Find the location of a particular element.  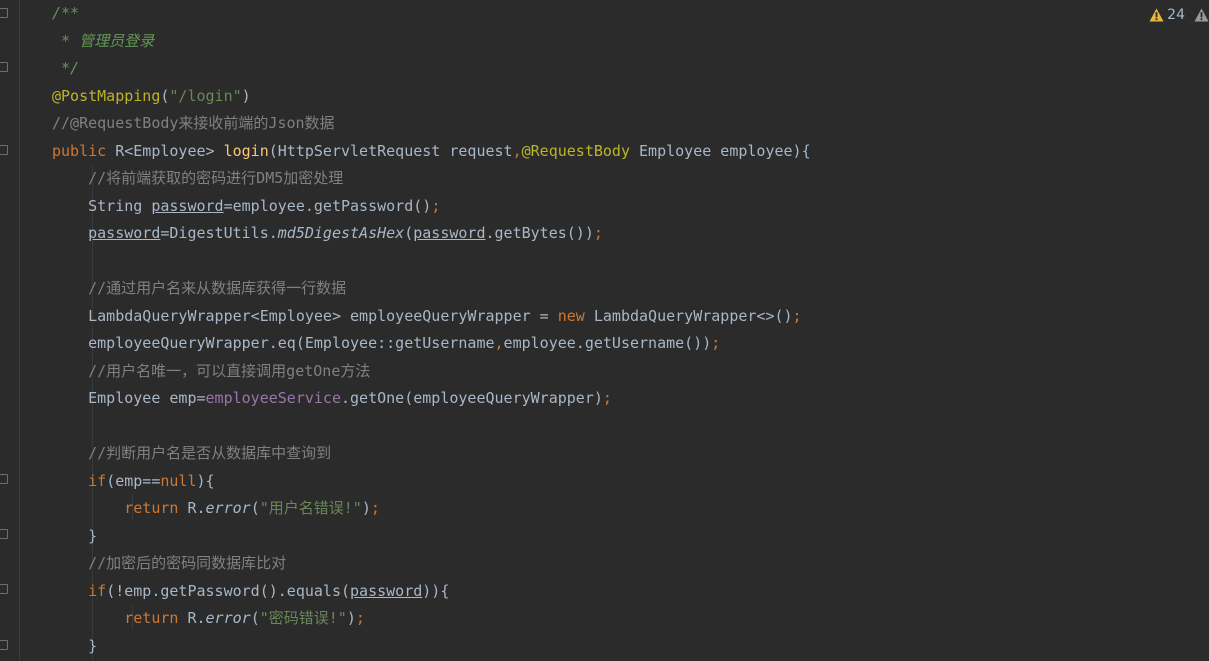

code-line: /** is located at coordinates (65, 13).